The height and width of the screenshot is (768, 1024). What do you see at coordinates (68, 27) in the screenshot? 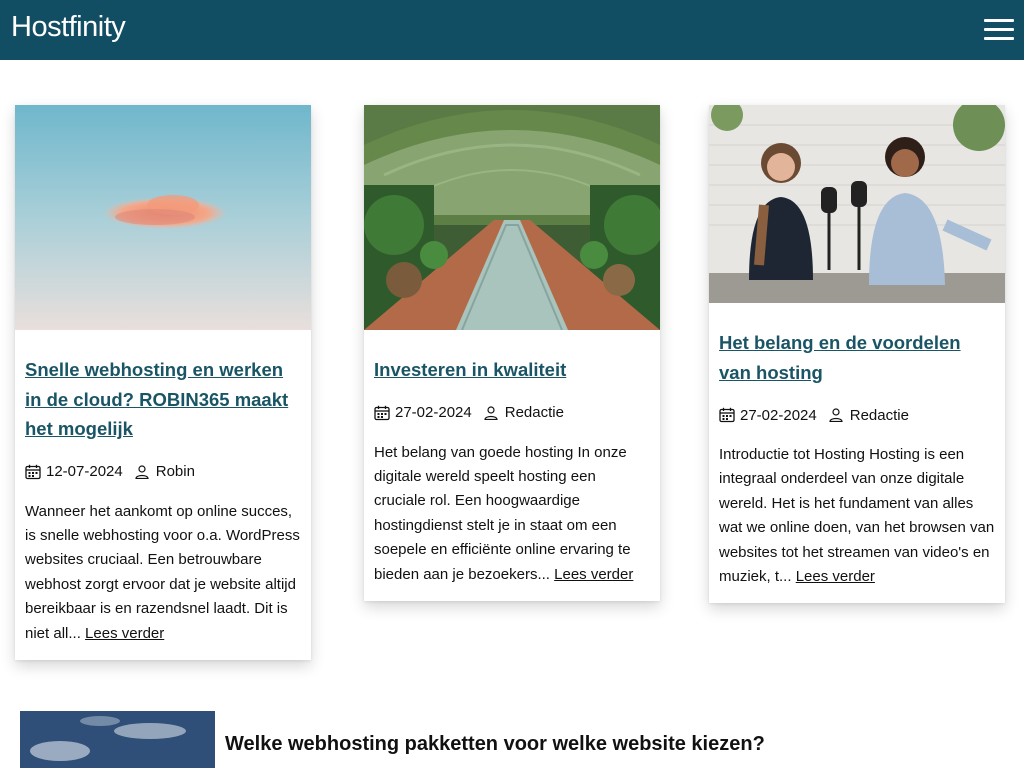
I see `site-logo: Hostfinity` at bounding box center [68, 27].